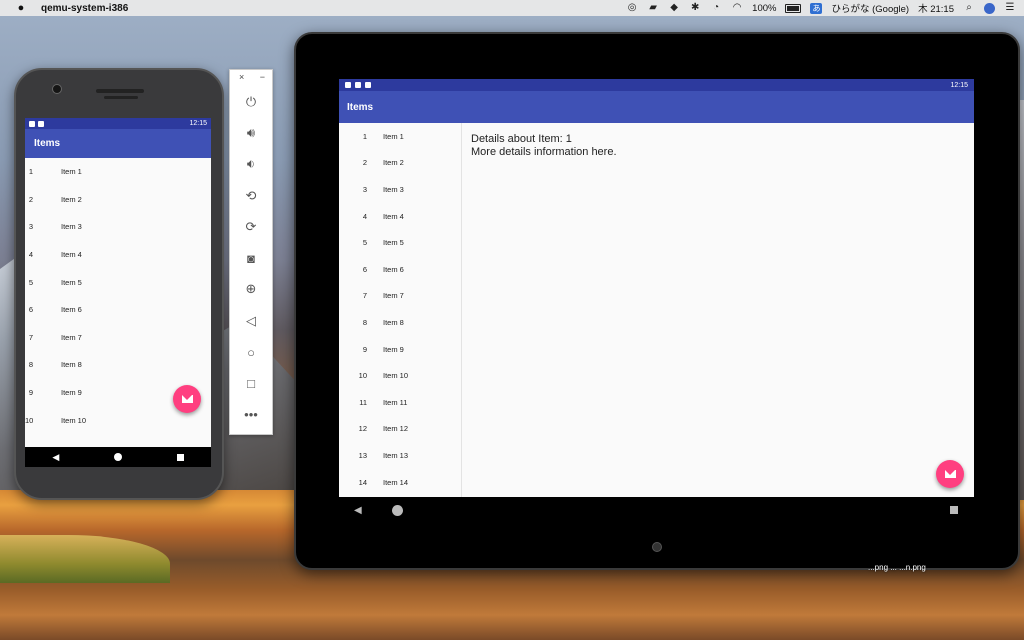  I want to click on volume-down-icon: 🔉︎, so click(251, 164).